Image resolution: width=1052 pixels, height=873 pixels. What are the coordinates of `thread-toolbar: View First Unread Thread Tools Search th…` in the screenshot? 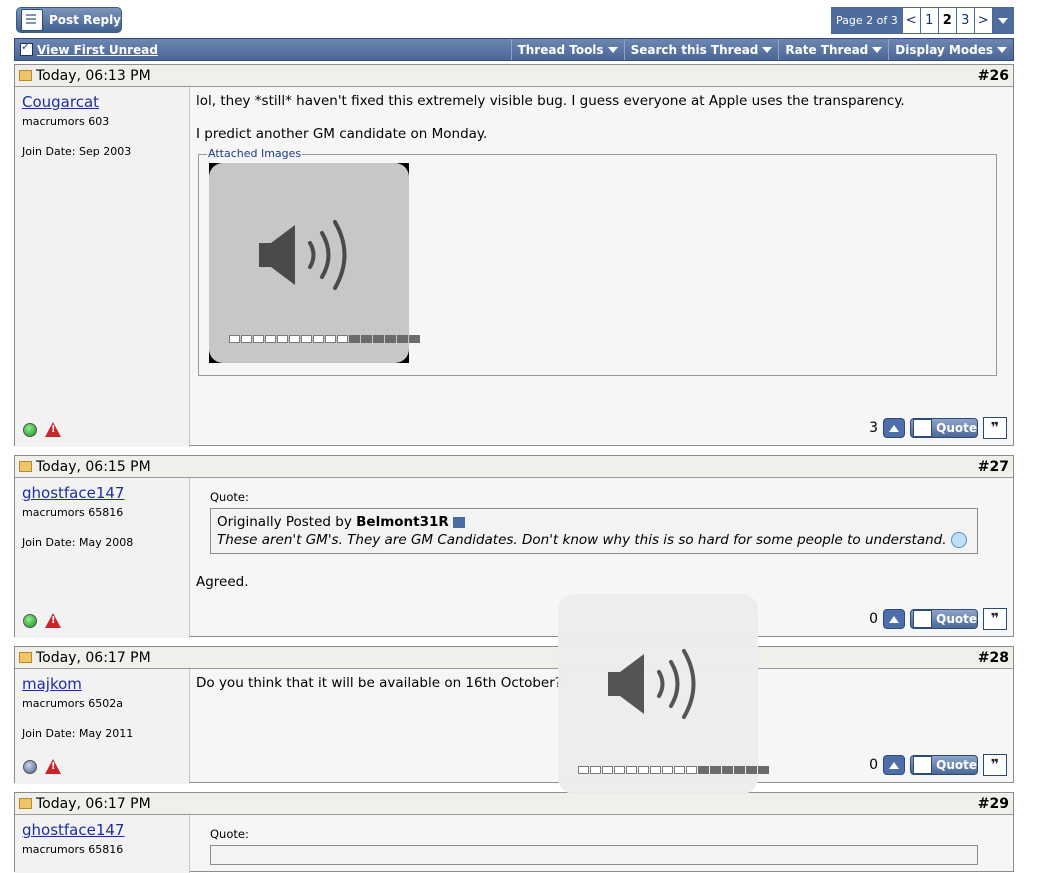 It's located at (514, 49).